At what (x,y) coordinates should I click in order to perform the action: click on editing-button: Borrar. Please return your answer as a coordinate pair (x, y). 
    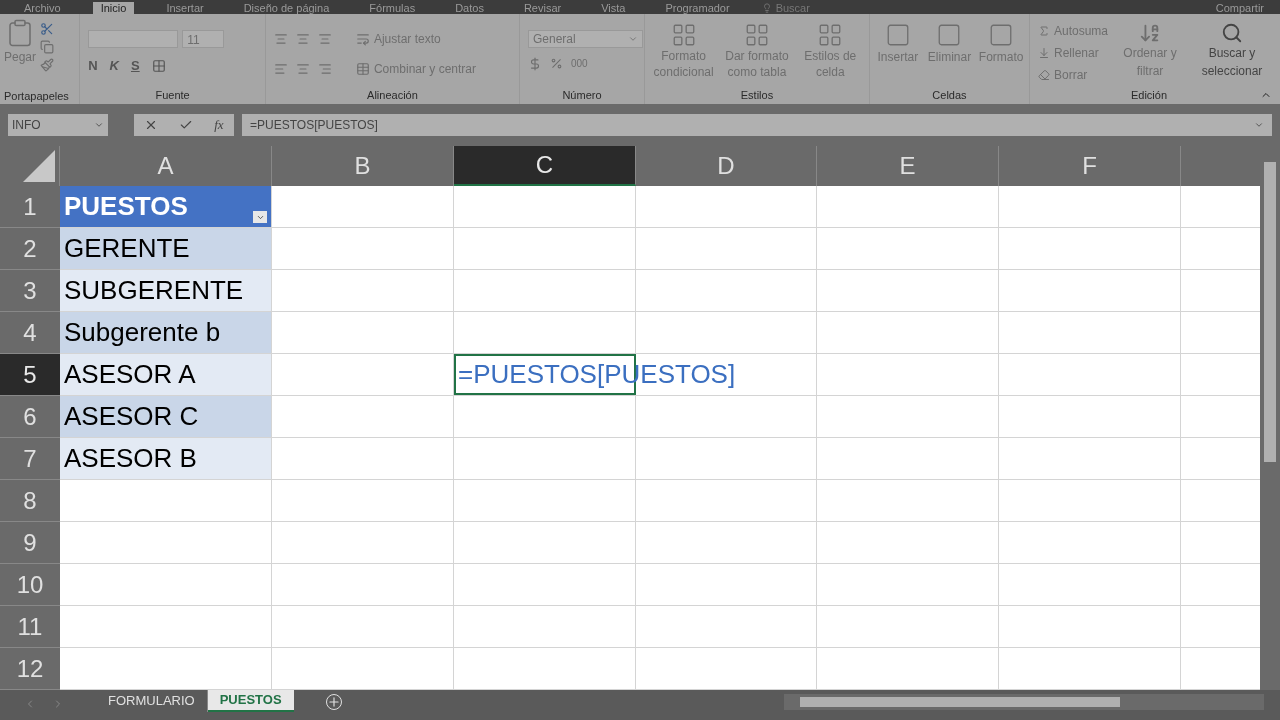
    Looking at the image, I should click on (1072, 75).